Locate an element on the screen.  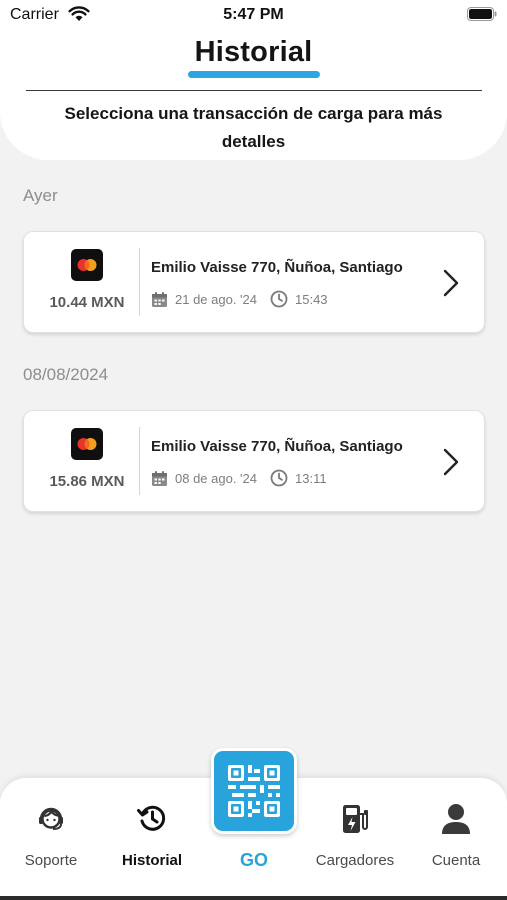
transaction-time: 15:43 is located at coordinates (311, 299).